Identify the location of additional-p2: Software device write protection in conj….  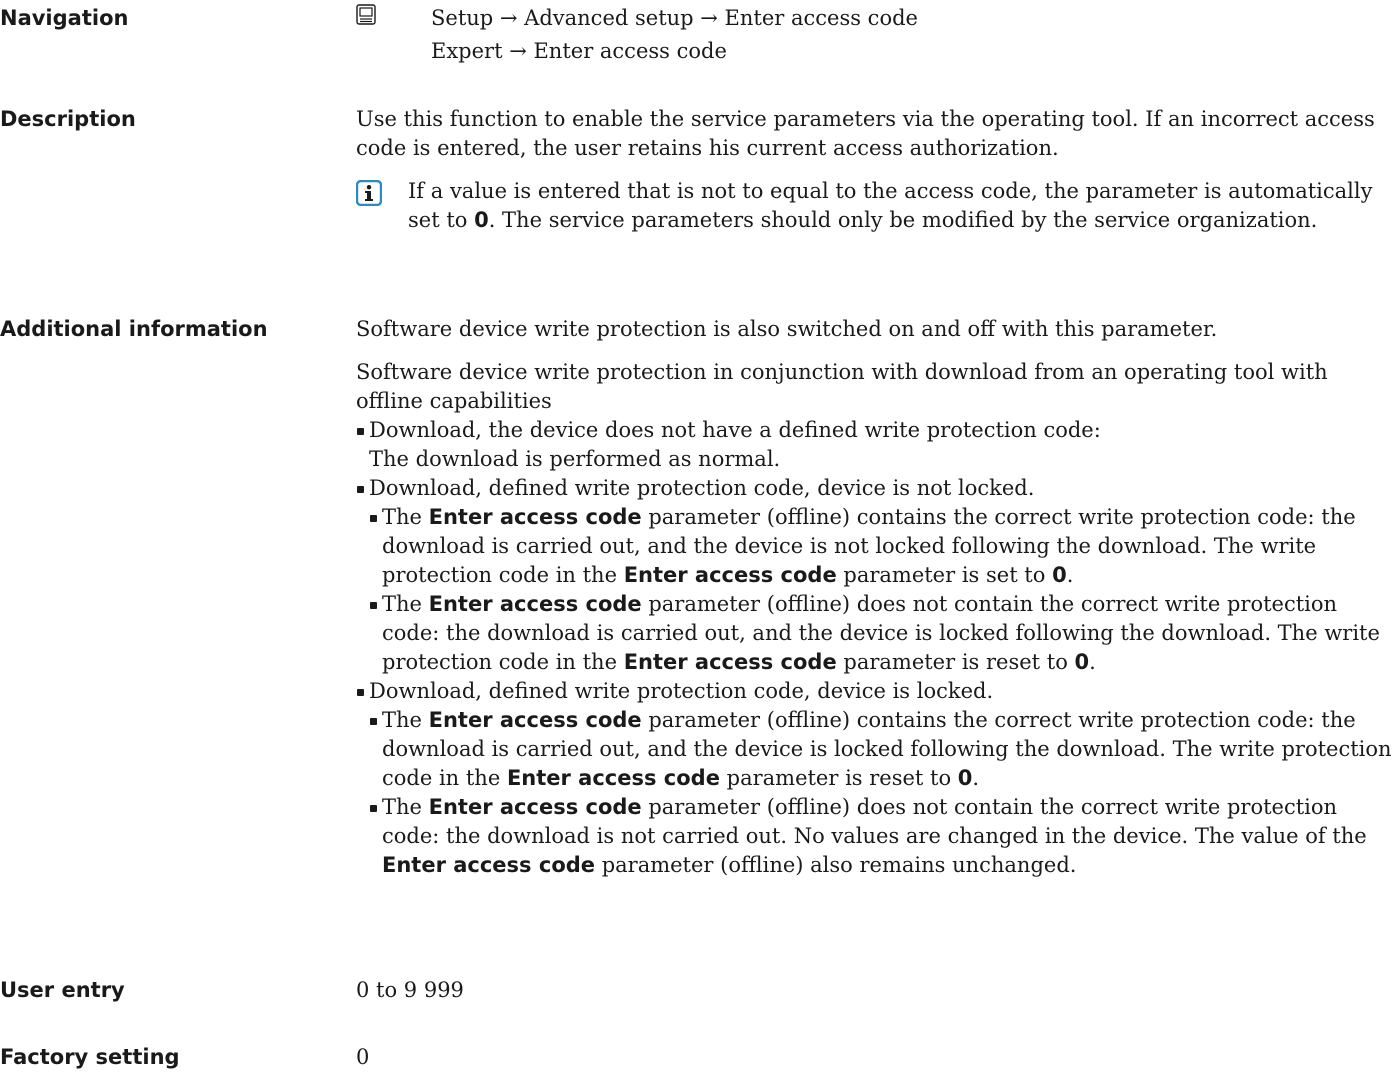
(842, 386).